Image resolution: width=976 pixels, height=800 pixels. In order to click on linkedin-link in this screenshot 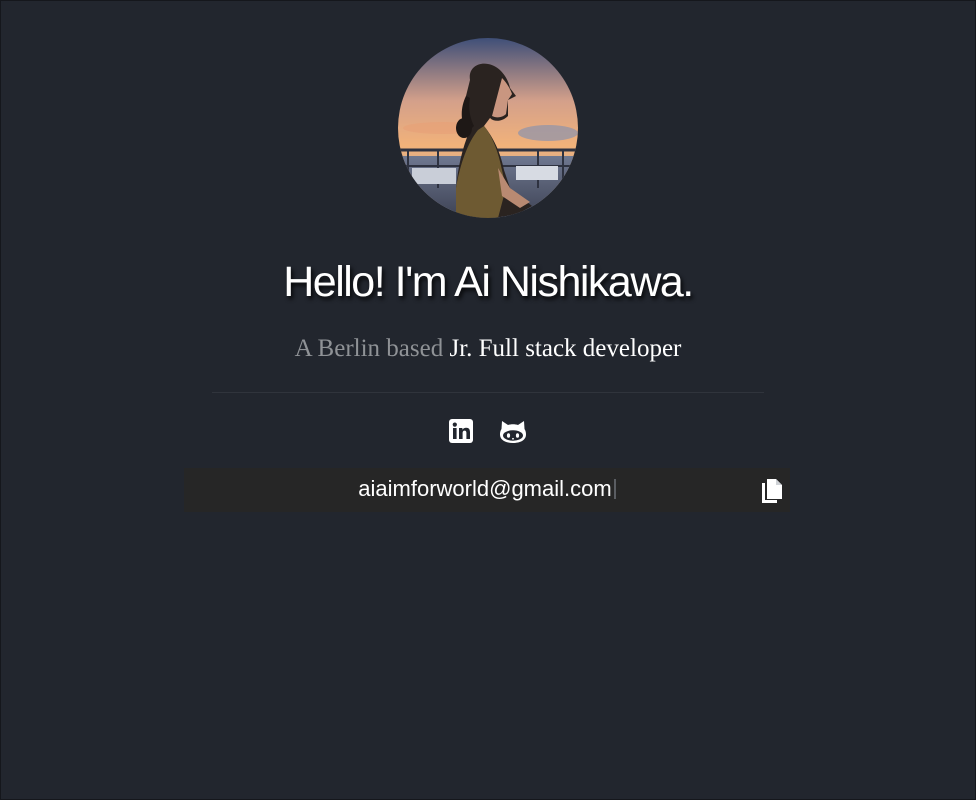, I will do `click(461, 431)`.